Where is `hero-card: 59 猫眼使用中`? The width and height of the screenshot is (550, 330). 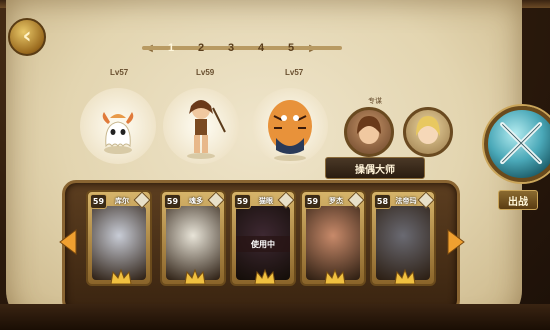
hero-card: 59 猫眼使用中 is located at coordinates (263, 238).